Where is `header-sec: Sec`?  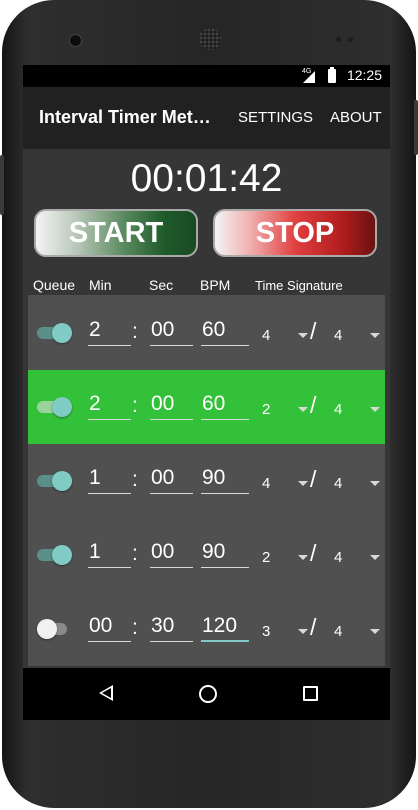 header-sec: Sec is located at coordinates (161, 285).